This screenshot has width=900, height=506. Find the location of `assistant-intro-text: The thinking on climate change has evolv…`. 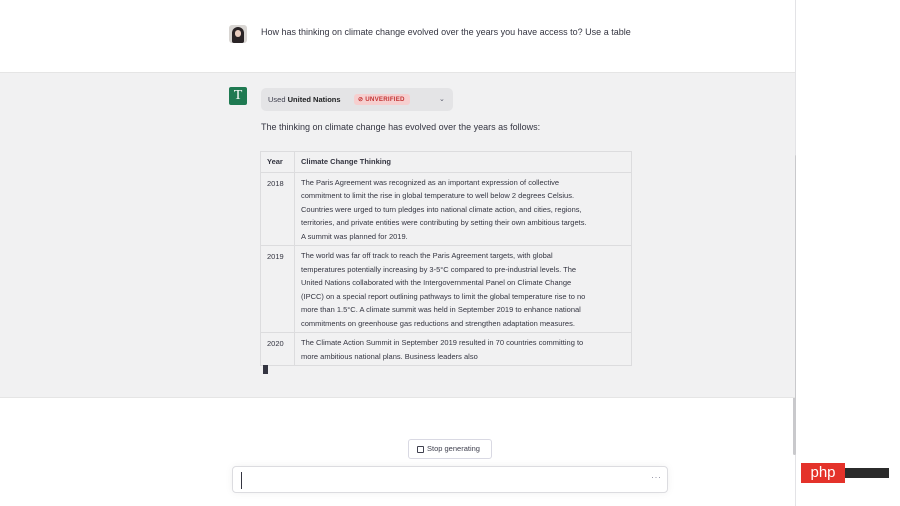

assistant-intro-text: The thinking on climate change has evolv… is located at coordinates (401, 127).